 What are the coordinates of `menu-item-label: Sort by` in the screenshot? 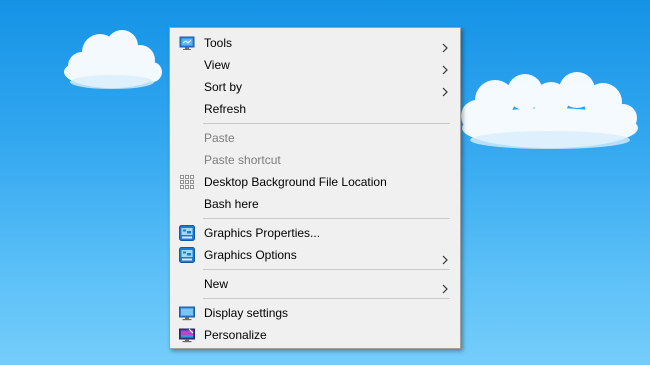 It's located at (223, 87).